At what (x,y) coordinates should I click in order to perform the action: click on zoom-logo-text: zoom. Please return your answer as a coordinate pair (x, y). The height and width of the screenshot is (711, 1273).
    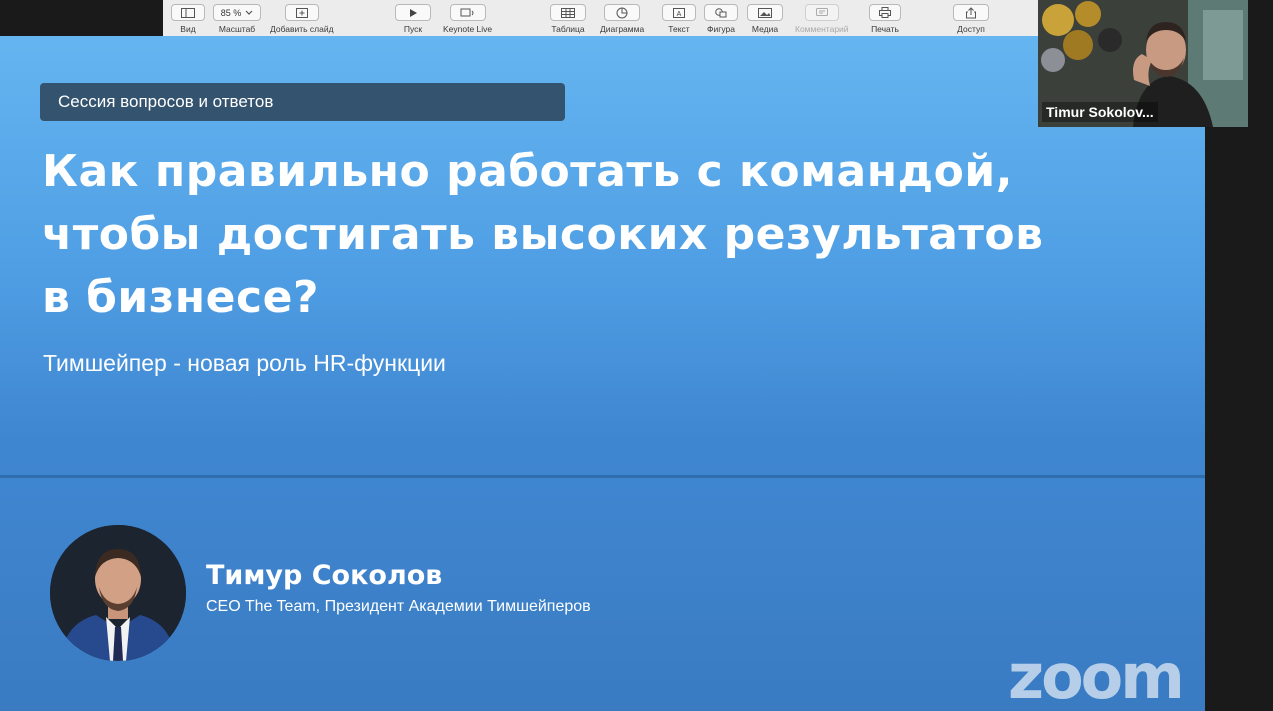
    Looking at the image, I should click on (1095, 677).